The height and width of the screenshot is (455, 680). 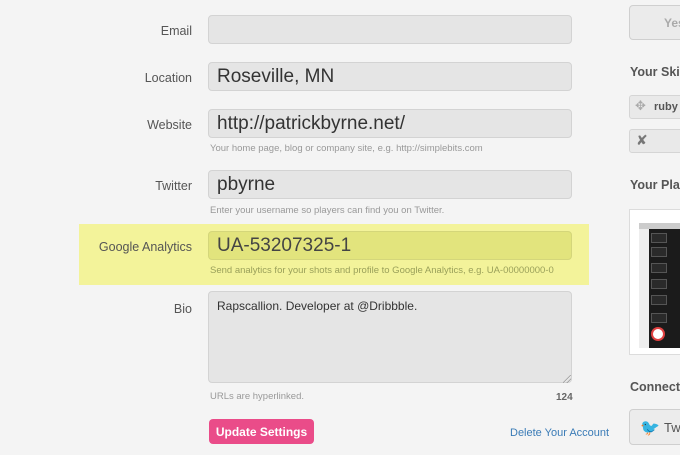 I want to click on email-field, so click(x=390, y=29).